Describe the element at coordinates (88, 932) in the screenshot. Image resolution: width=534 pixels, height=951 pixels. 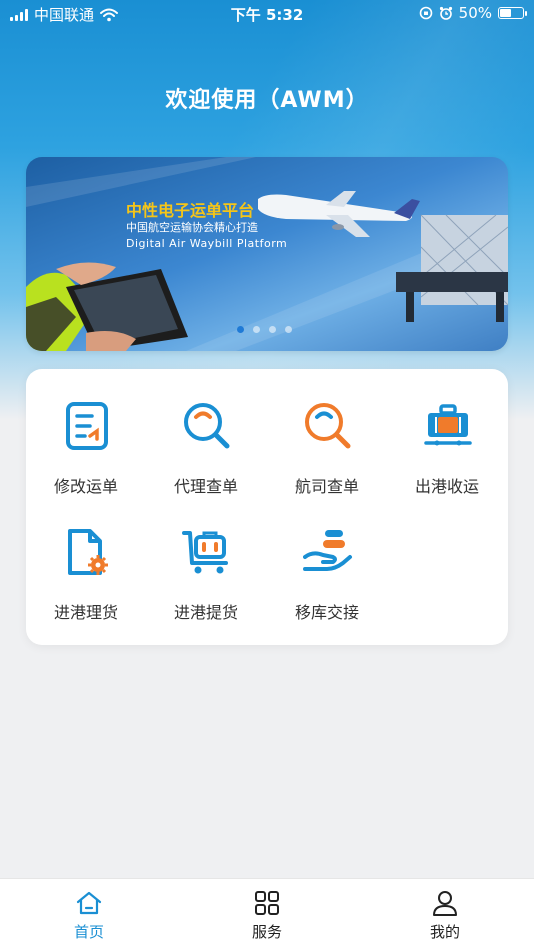
I see `tab-label: 首页` at that location.